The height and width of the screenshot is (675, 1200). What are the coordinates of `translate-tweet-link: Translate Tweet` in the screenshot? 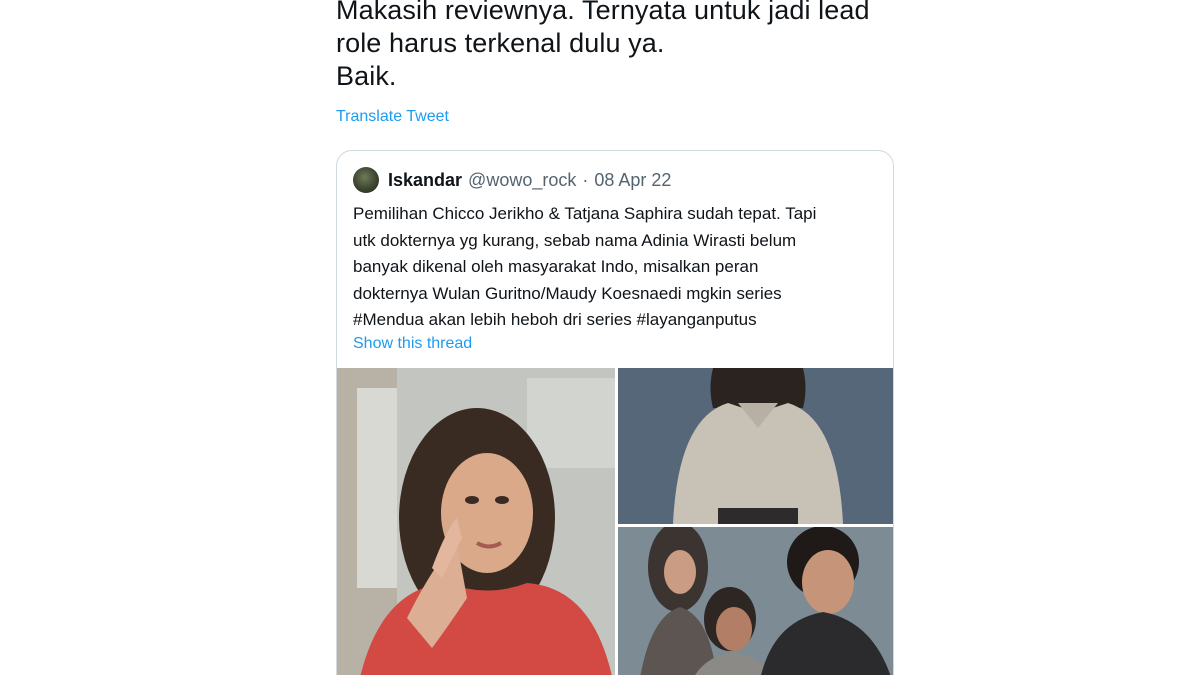 It's located at (392, 117).